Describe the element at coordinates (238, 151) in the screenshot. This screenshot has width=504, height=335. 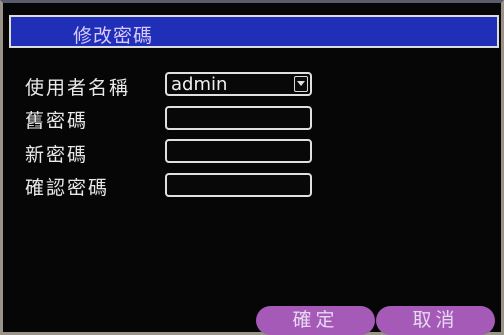
I see `new-password-field` at that location.